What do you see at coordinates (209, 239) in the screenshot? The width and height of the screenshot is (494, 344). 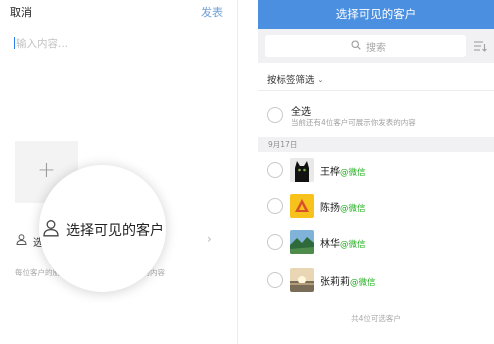 I see `chevron-right-icon: ›` at bounding box center [209, 239].